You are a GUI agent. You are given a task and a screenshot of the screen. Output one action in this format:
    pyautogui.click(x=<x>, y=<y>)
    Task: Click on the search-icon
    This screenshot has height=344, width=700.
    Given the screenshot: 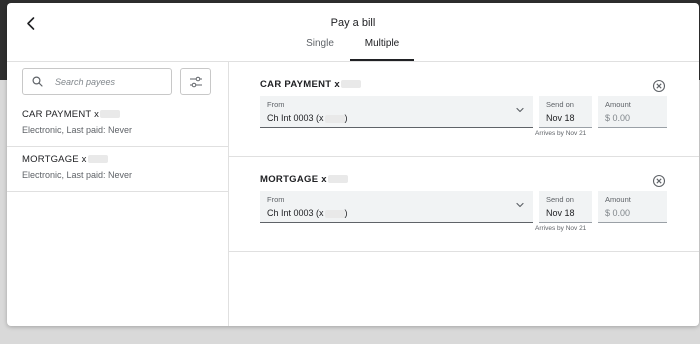 What is the action you would take?
    pyautogui.click(x=37, y=81)
    